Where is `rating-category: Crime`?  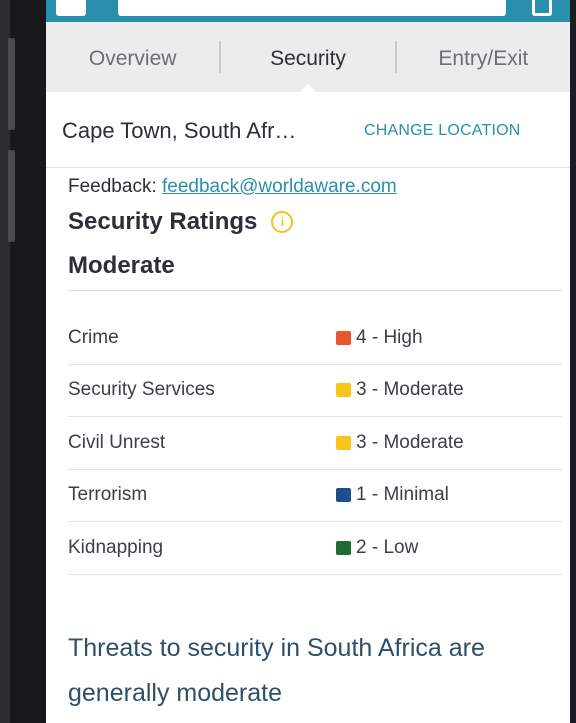 rating-category: Crime is located at coordinates (93, 337).